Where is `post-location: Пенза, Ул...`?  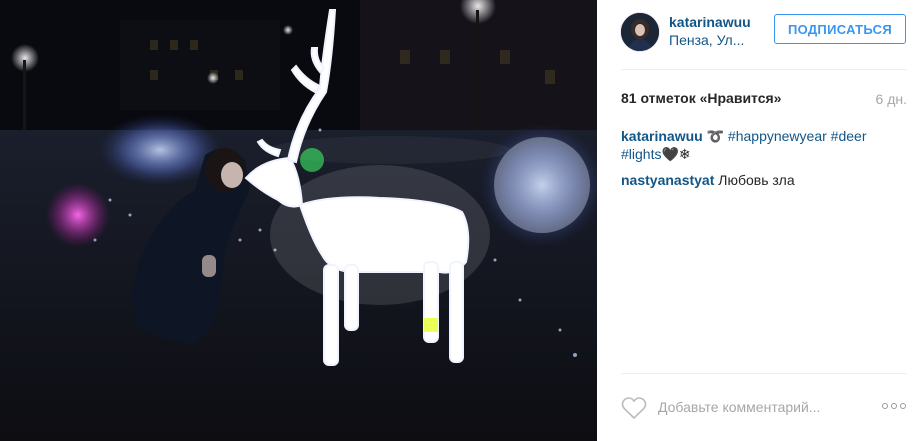
post-location: Пенза, Ул... is located at coordinates (706, 40).